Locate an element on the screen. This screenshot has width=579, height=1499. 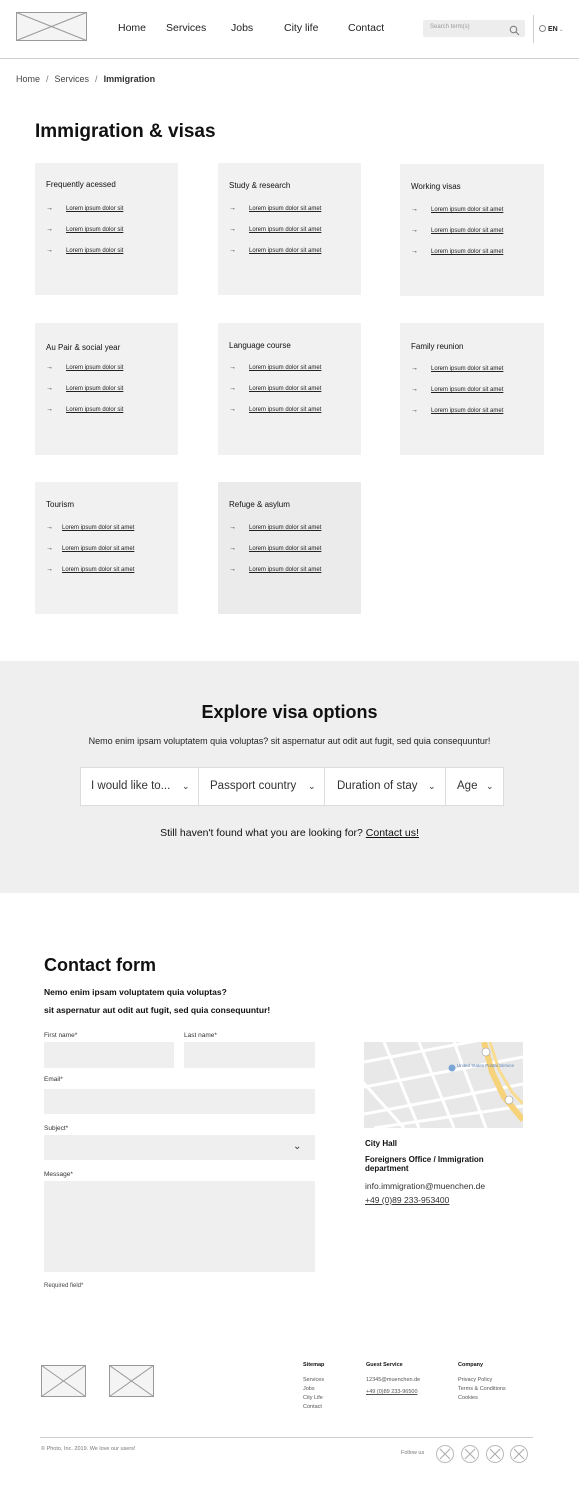
email-field is located at coordinates (179, 1101).